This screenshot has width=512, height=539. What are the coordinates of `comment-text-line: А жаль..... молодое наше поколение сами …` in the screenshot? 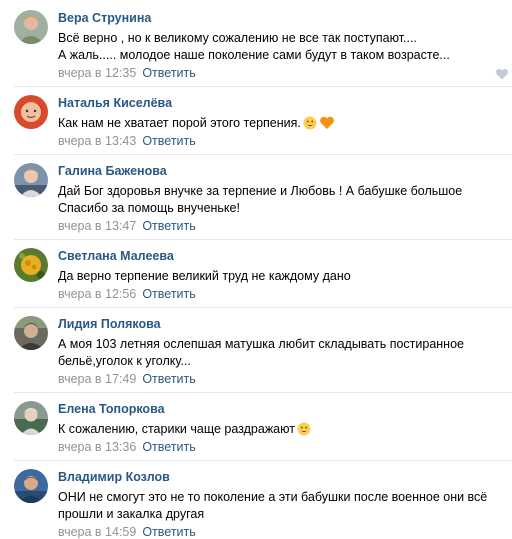 It's located at (254, 55).